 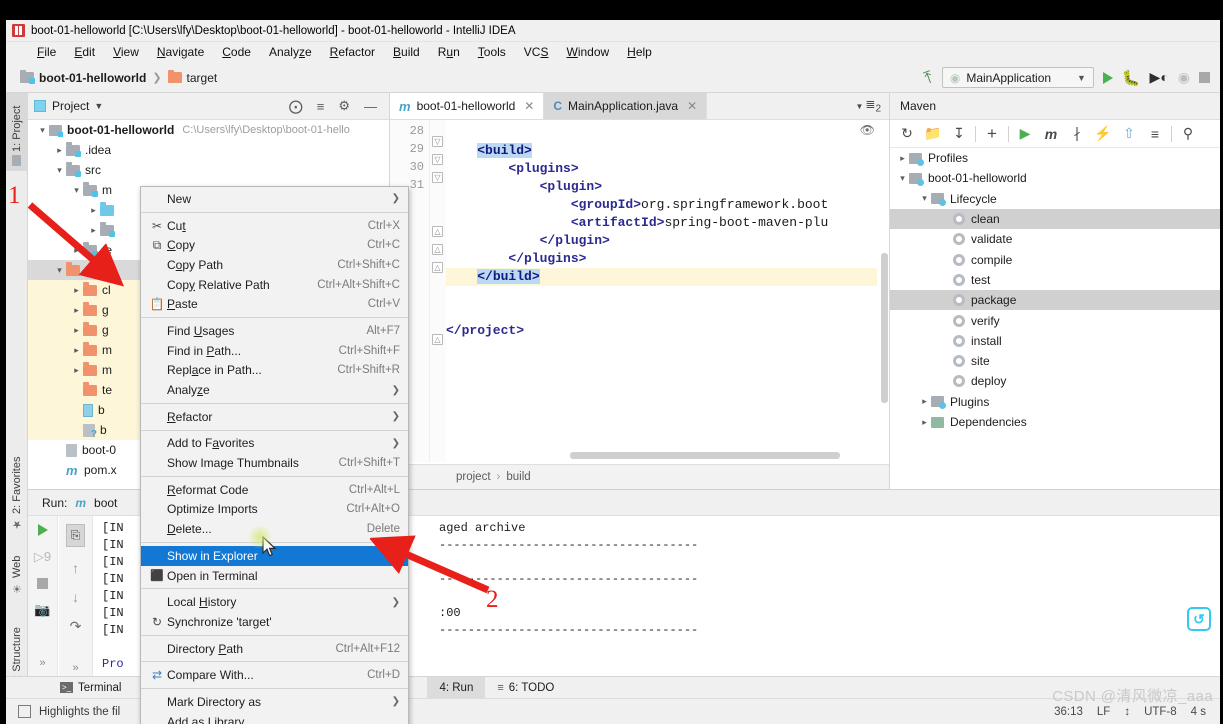 I want to click on context-menu-item-cut: ✂ Cut Ctrl+X, so click(x=274, y=226).